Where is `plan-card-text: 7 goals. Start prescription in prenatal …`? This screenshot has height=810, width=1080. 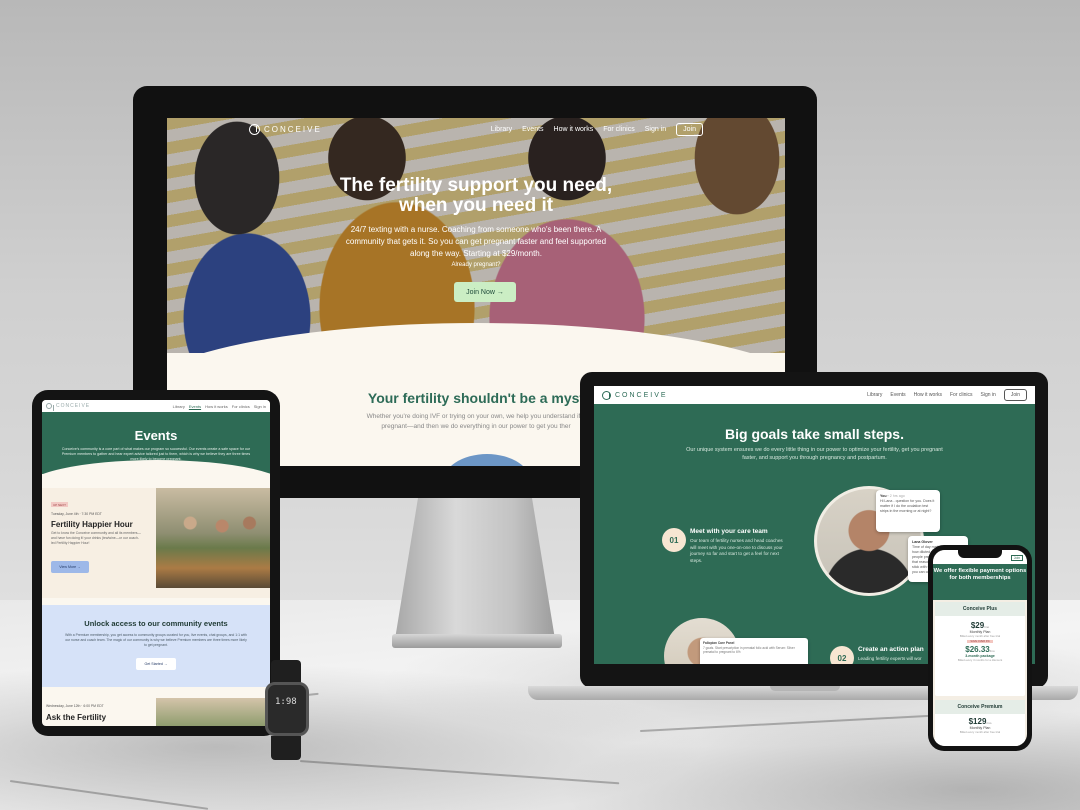 plan-card-text: 7 goals. Start prescription in prenatal … is located at coordinates (749, 650).